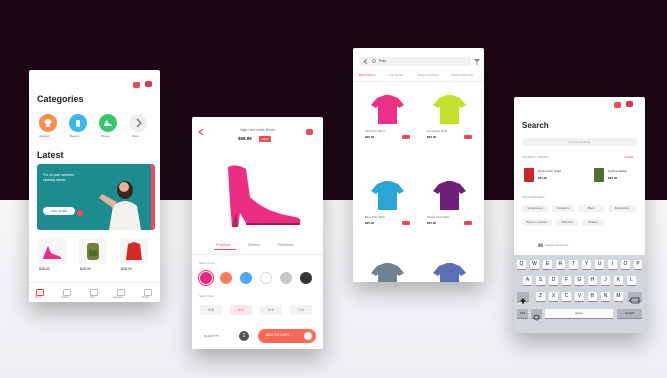 This screenshot has width=667, height=378. Describe the element at coordinates (605, 280) in the screenshot. I see `key: J` at that location.